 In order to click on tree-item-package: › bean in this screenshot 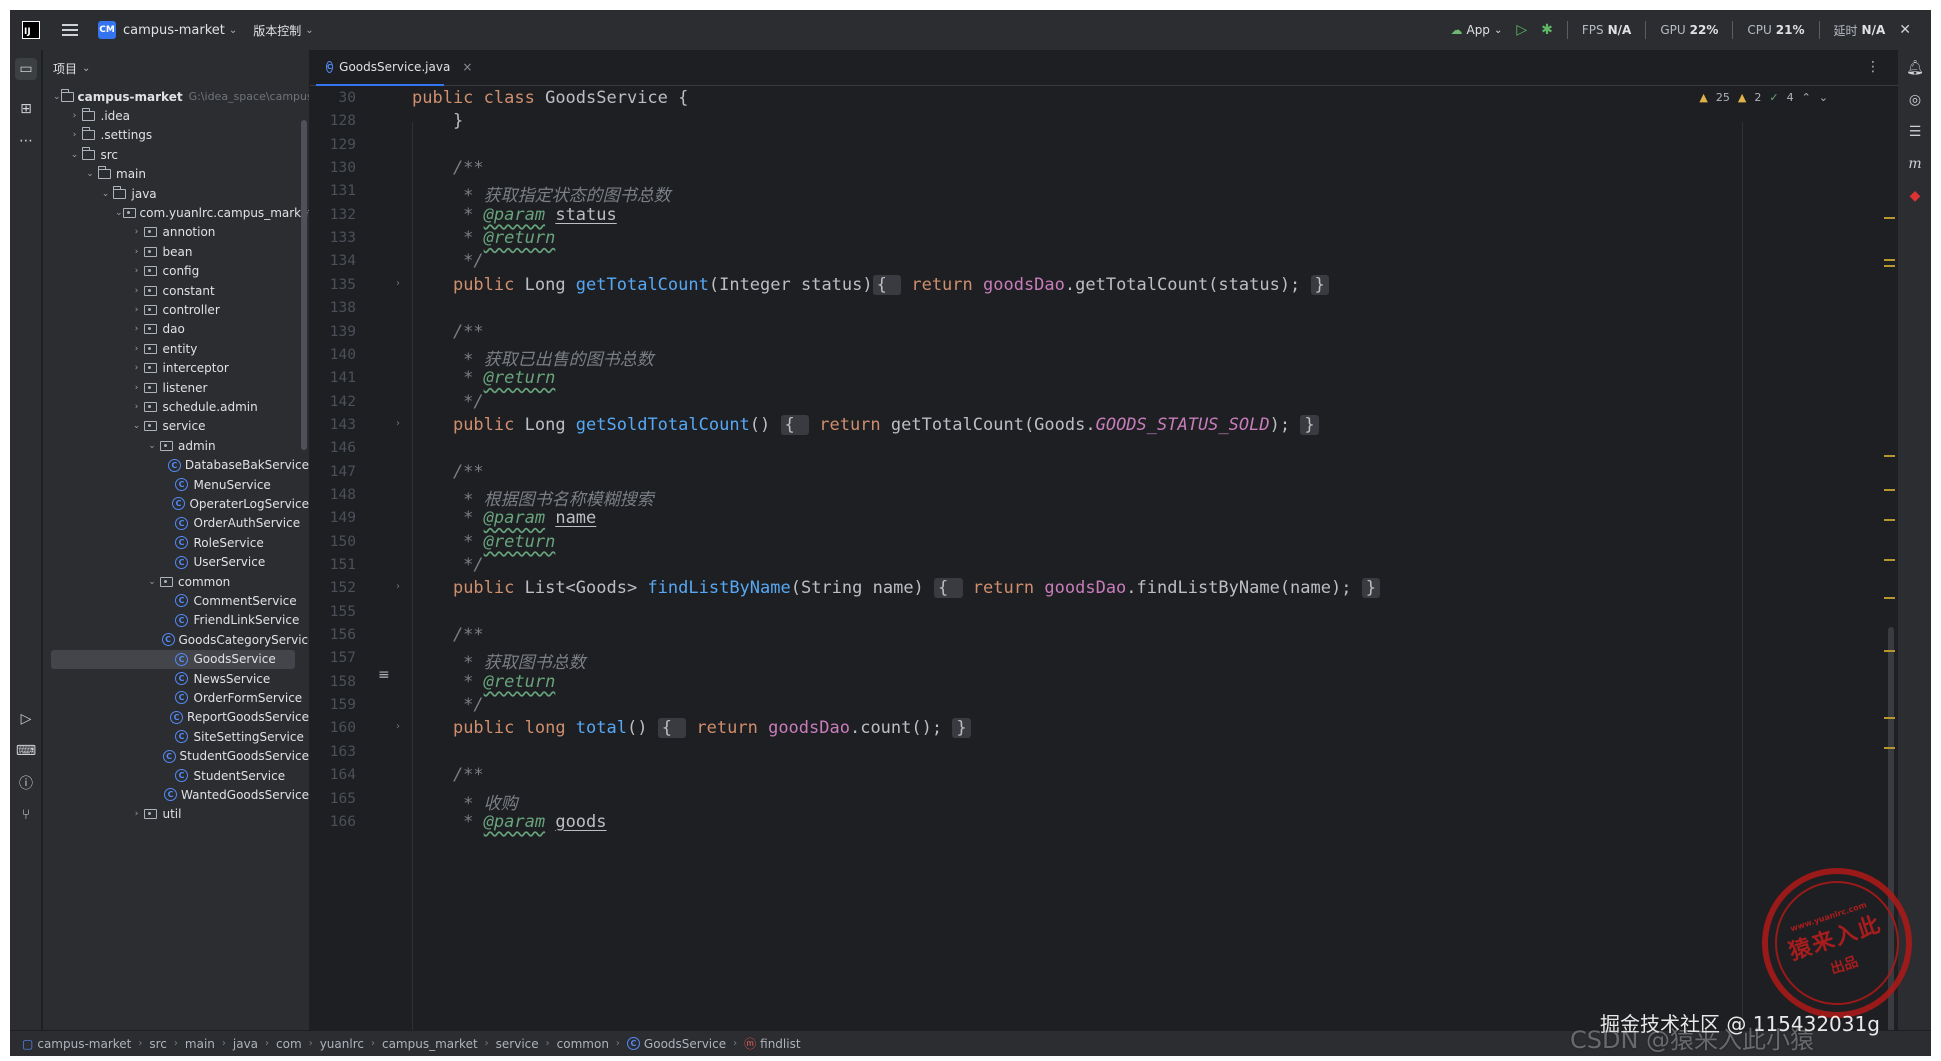, I will do `click(176, 251)`.